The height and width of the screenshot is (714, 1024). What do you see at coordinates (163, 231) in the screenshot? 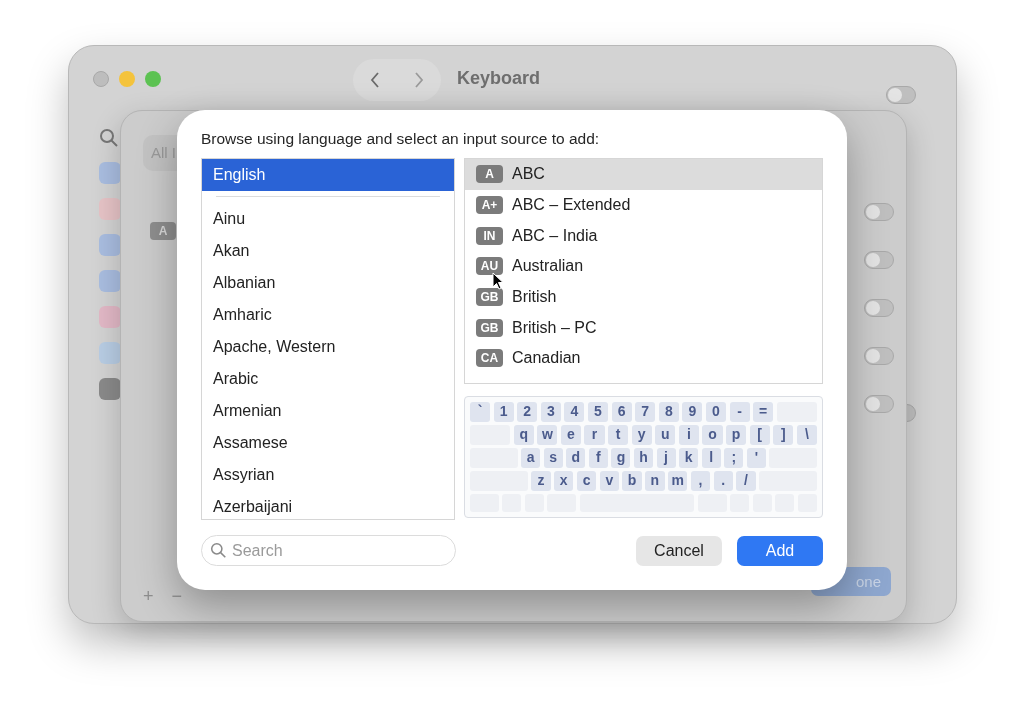
I see `keyboard-badge: A` at bounding box center [163, 231].